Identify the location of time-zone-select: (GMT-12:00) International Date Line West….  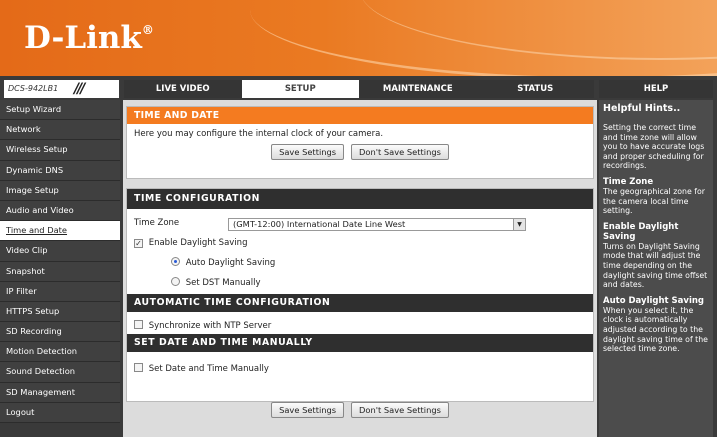
(377, 224).